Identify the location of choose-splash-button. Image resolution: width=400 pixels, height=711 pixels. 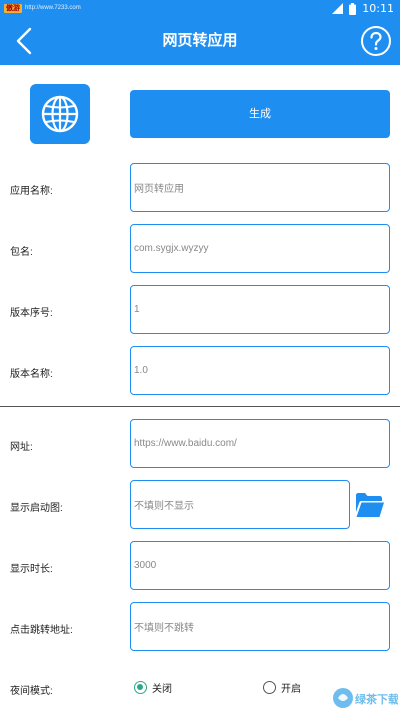
(370, 505).